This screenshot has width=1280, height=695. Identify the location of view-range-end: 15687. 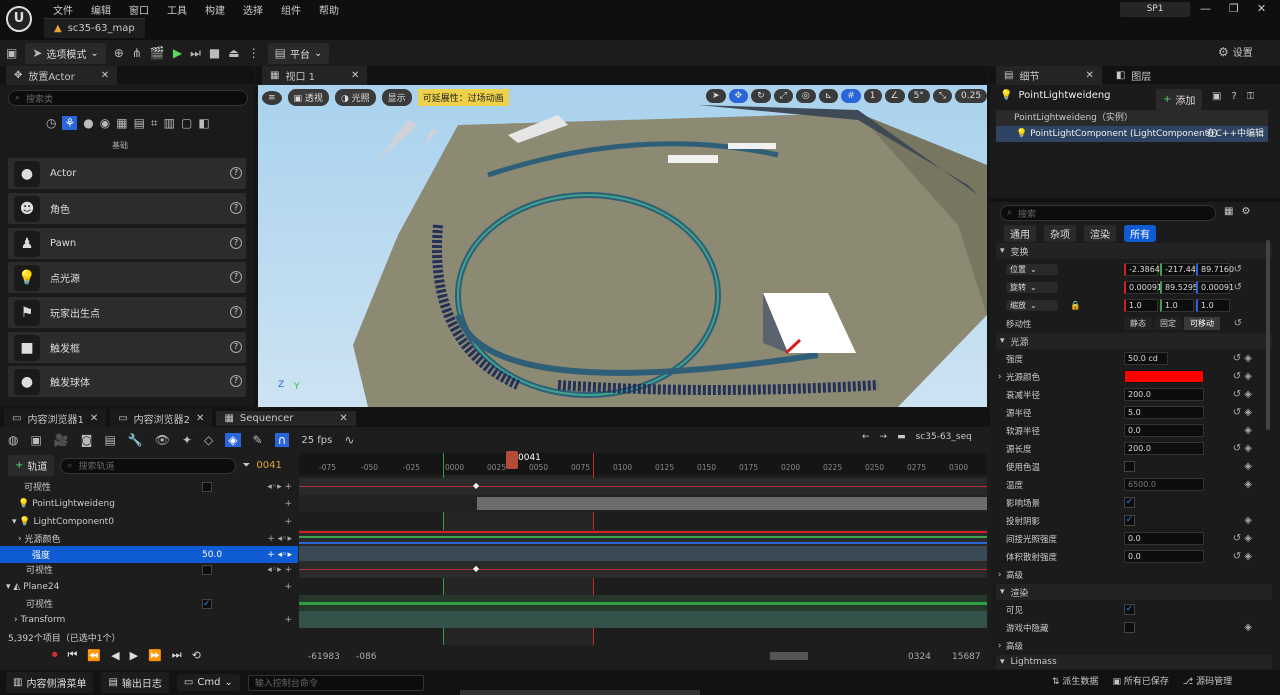
(966, 657).